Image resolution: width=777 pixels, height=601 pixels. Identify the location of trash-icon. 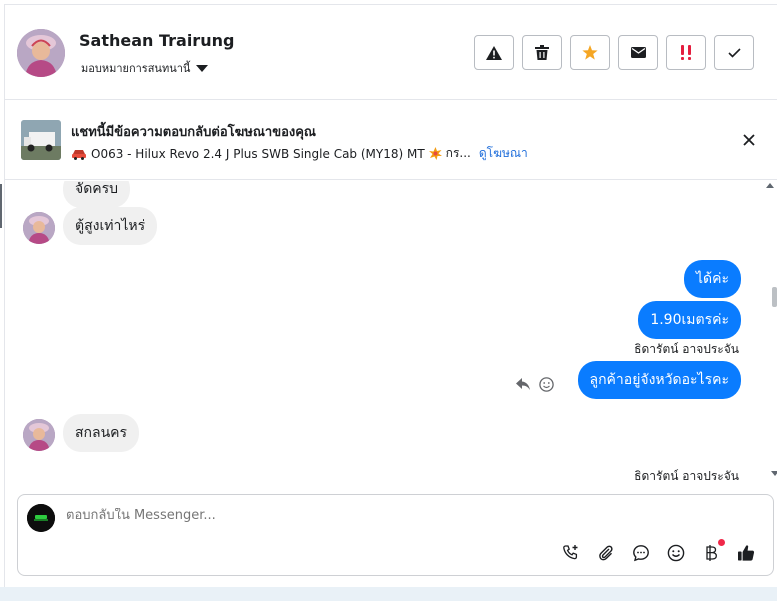
(542, 52).